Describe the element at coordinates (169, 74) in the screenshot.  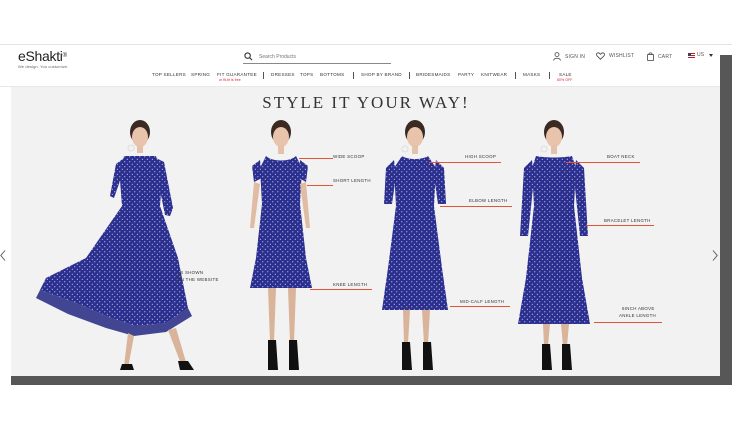
I see `nav-item-top-sellers: TOP SELLERS` at that location.